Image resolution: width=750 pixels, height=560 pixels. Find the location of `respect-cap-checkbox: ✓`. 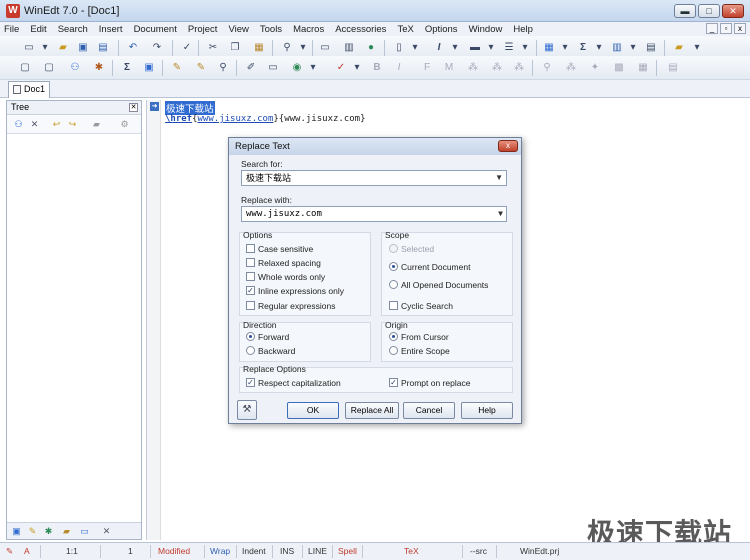

respect-cap-checkbox: ✓ is located at coordinates (250, 382).